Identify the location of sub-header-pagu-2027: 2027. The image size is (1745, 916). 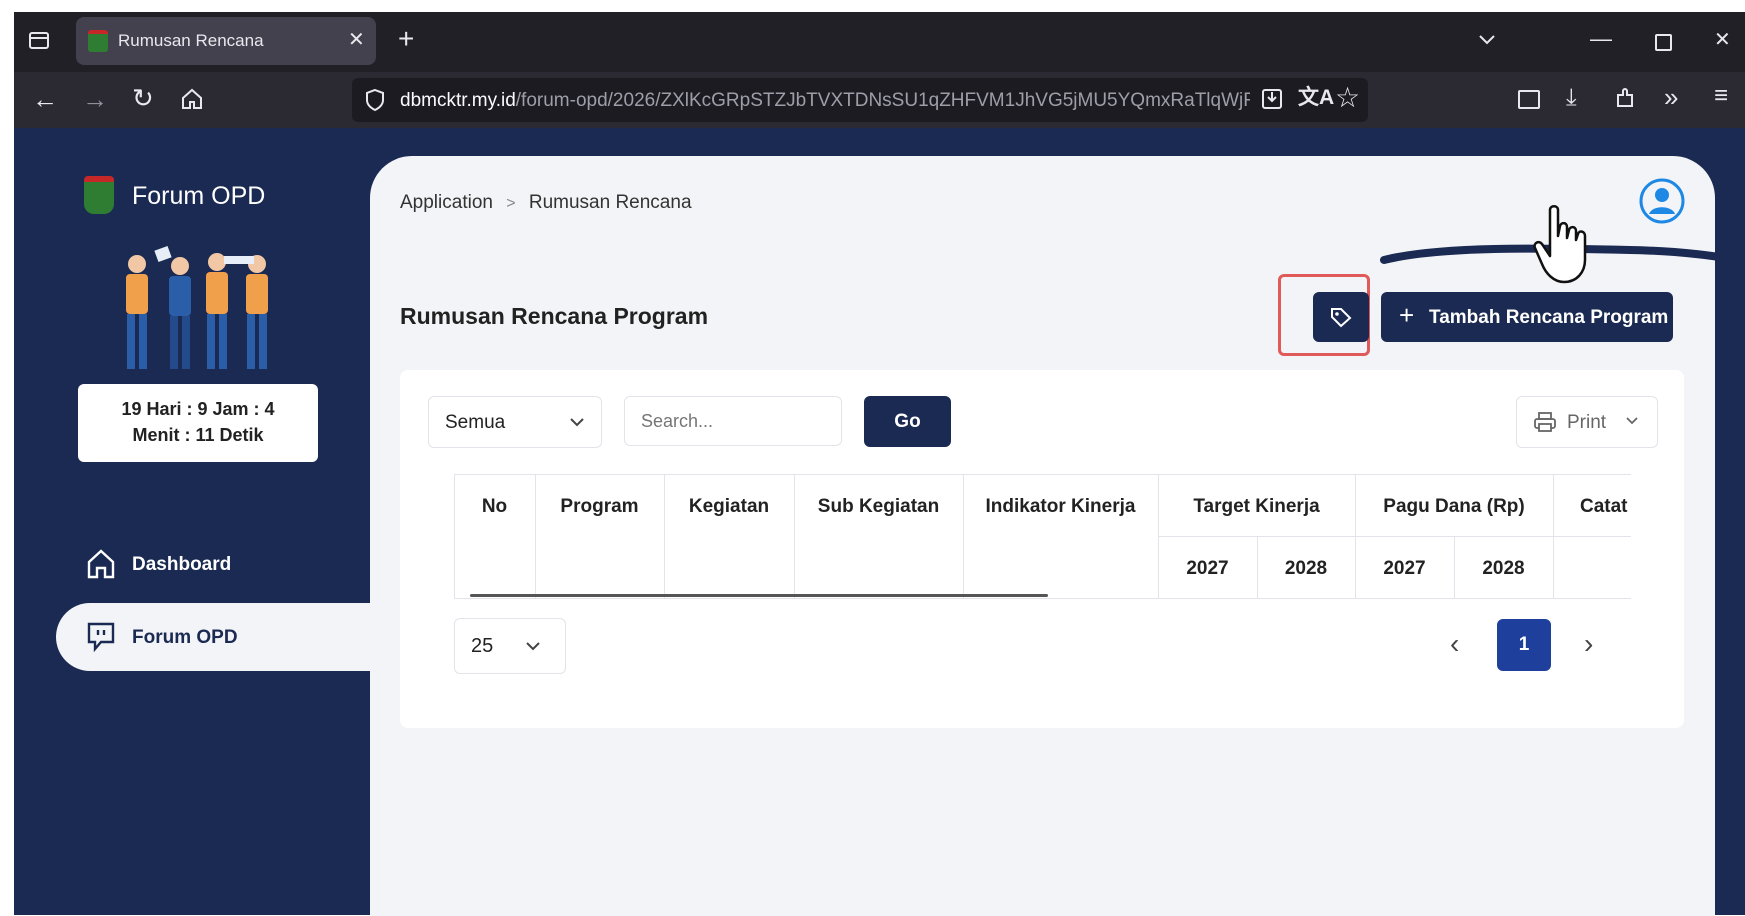
(1404, 568).